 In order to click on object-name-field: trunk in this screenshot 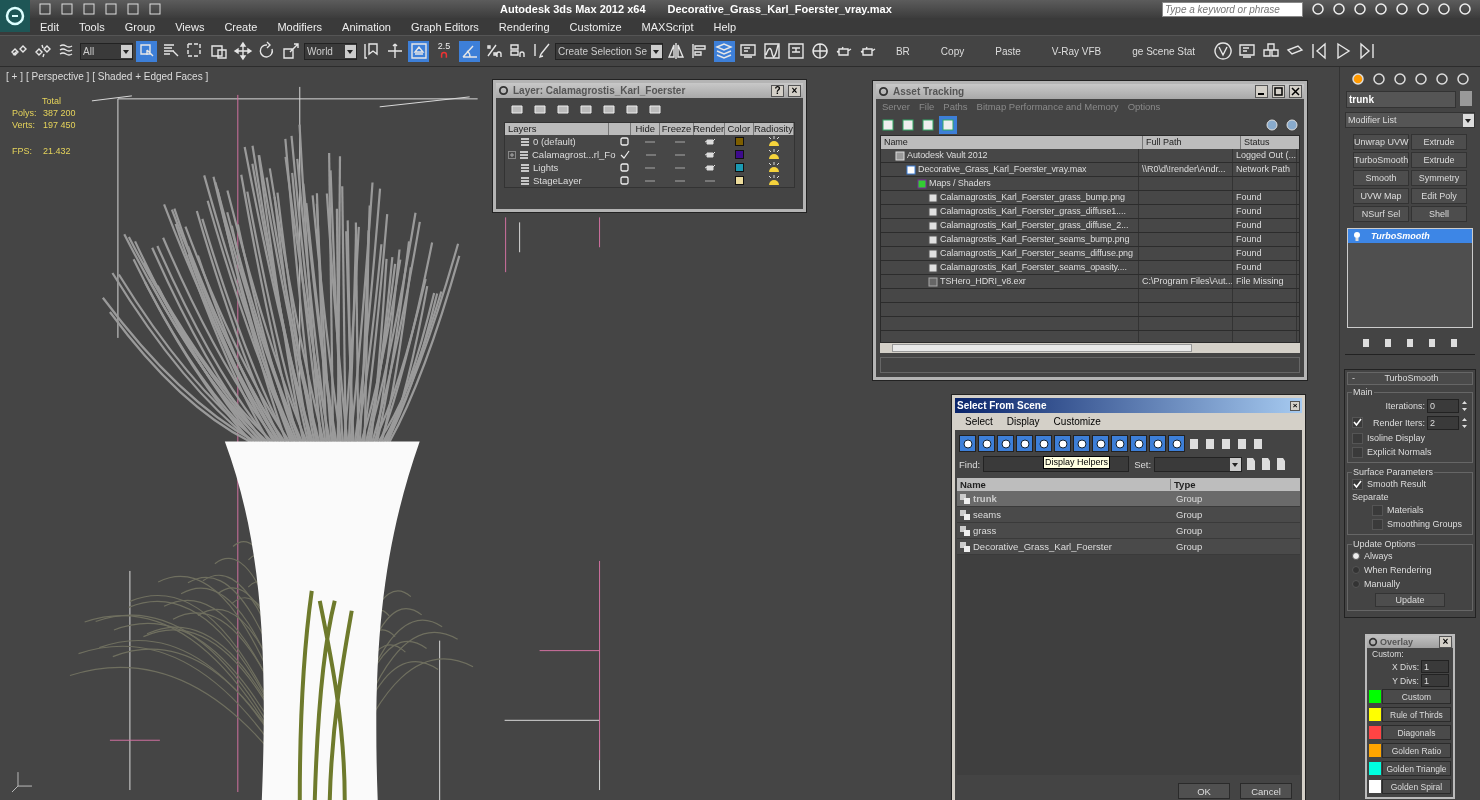, I will do `click(1401, 99)`.